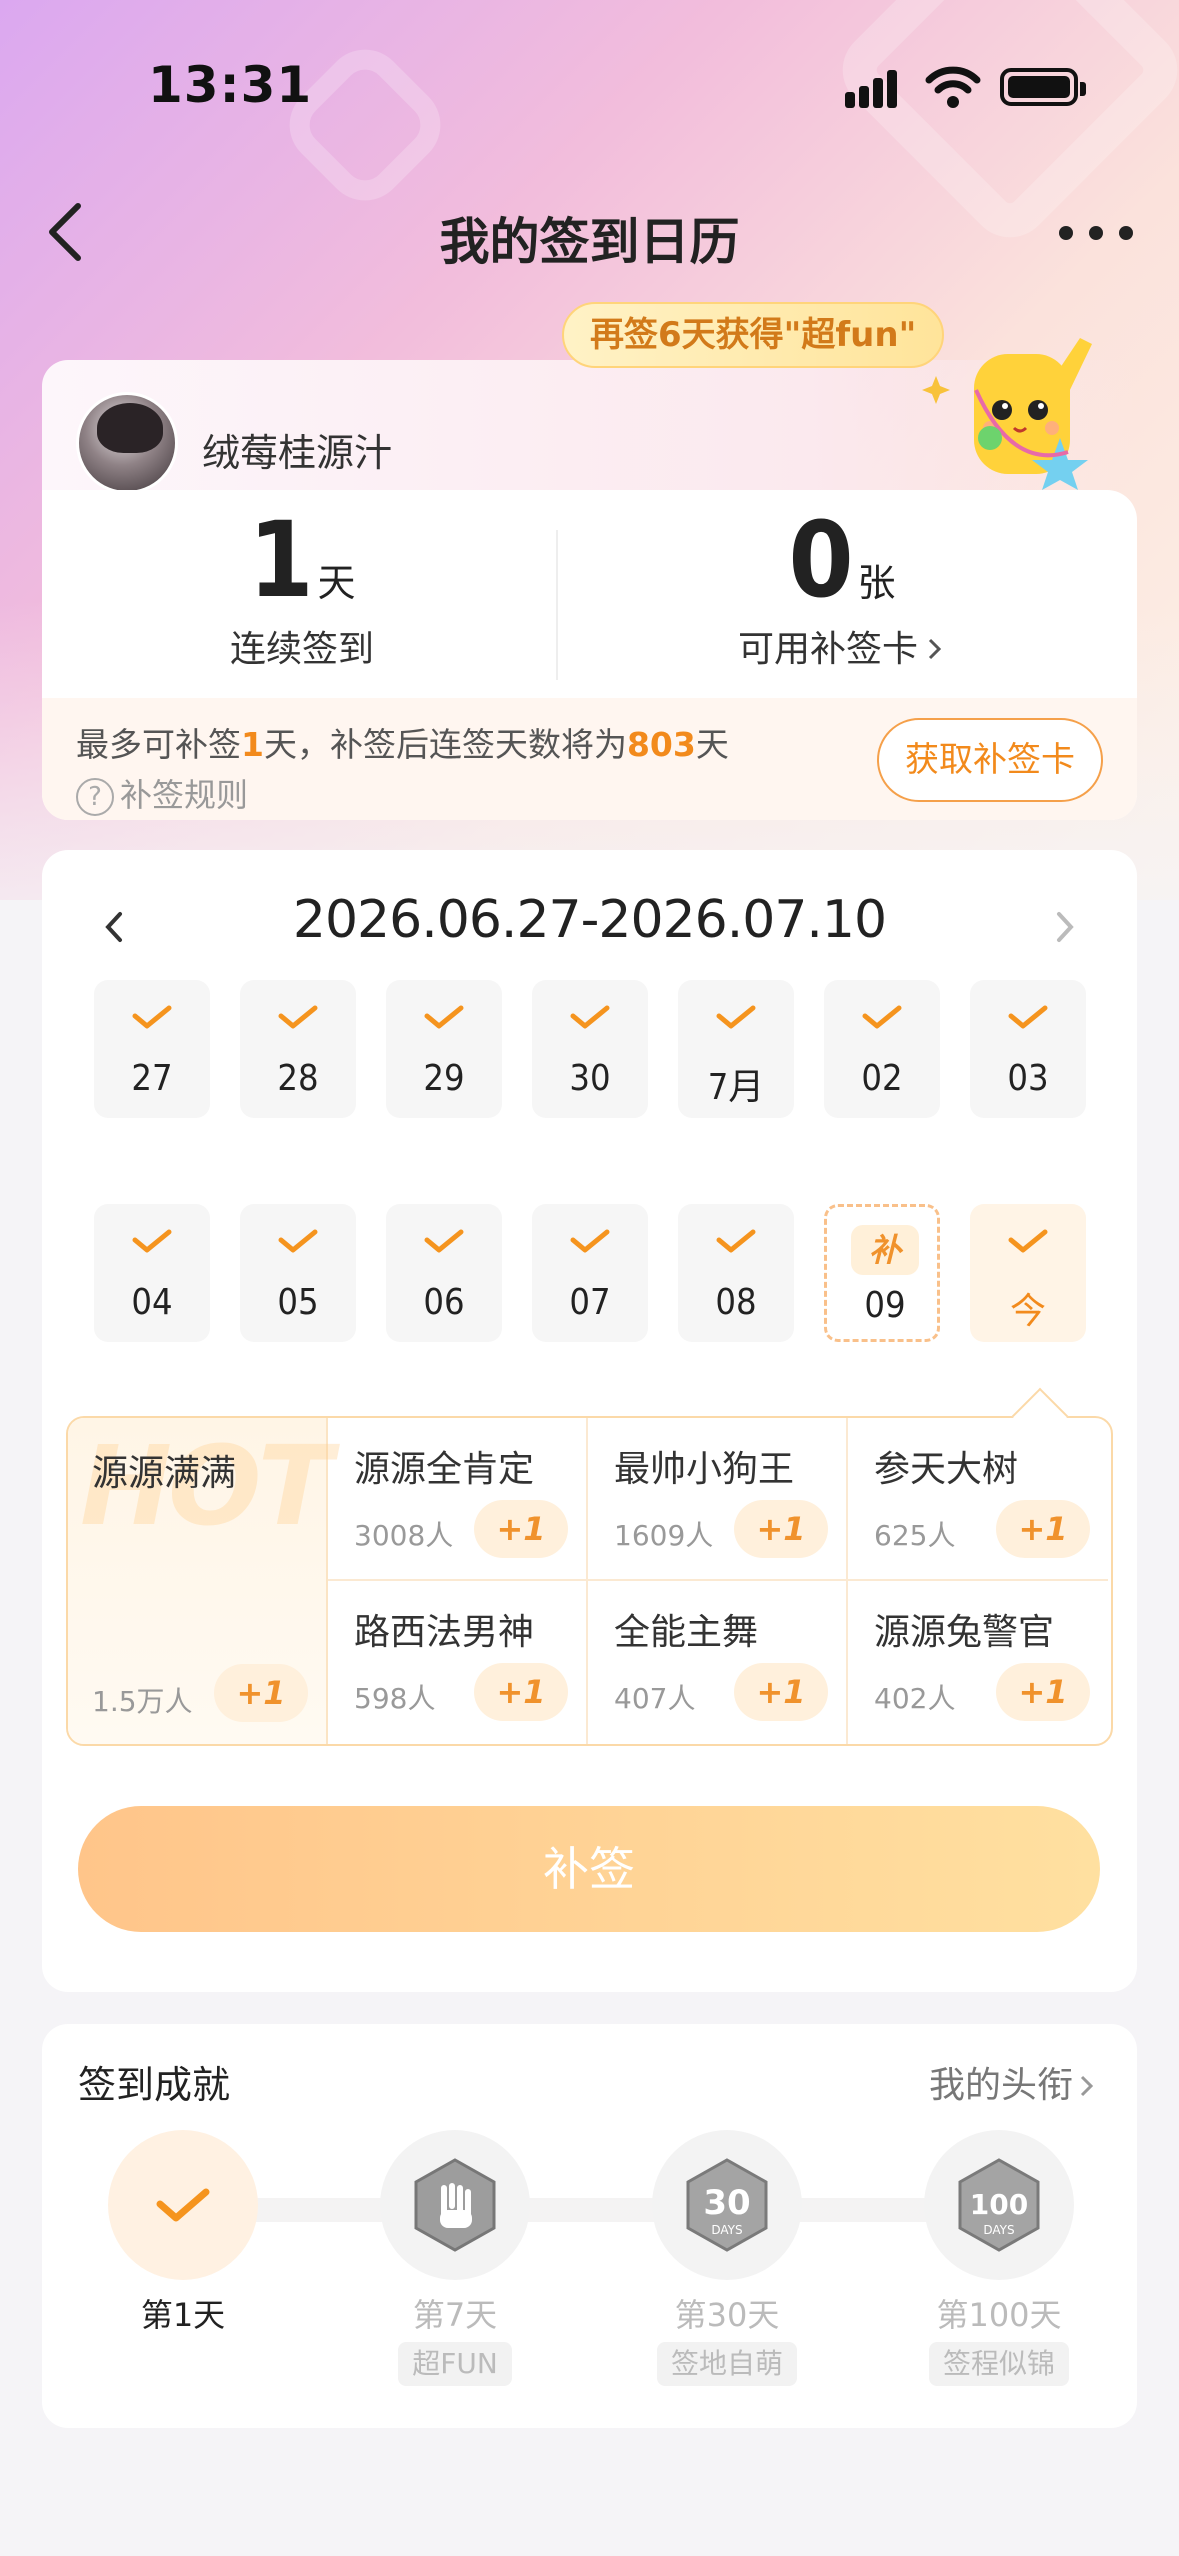  Describe the element at coordinates (458, 1662) in the screenshot. I see `title-option: 路西法男神 598人 +1` at that location.